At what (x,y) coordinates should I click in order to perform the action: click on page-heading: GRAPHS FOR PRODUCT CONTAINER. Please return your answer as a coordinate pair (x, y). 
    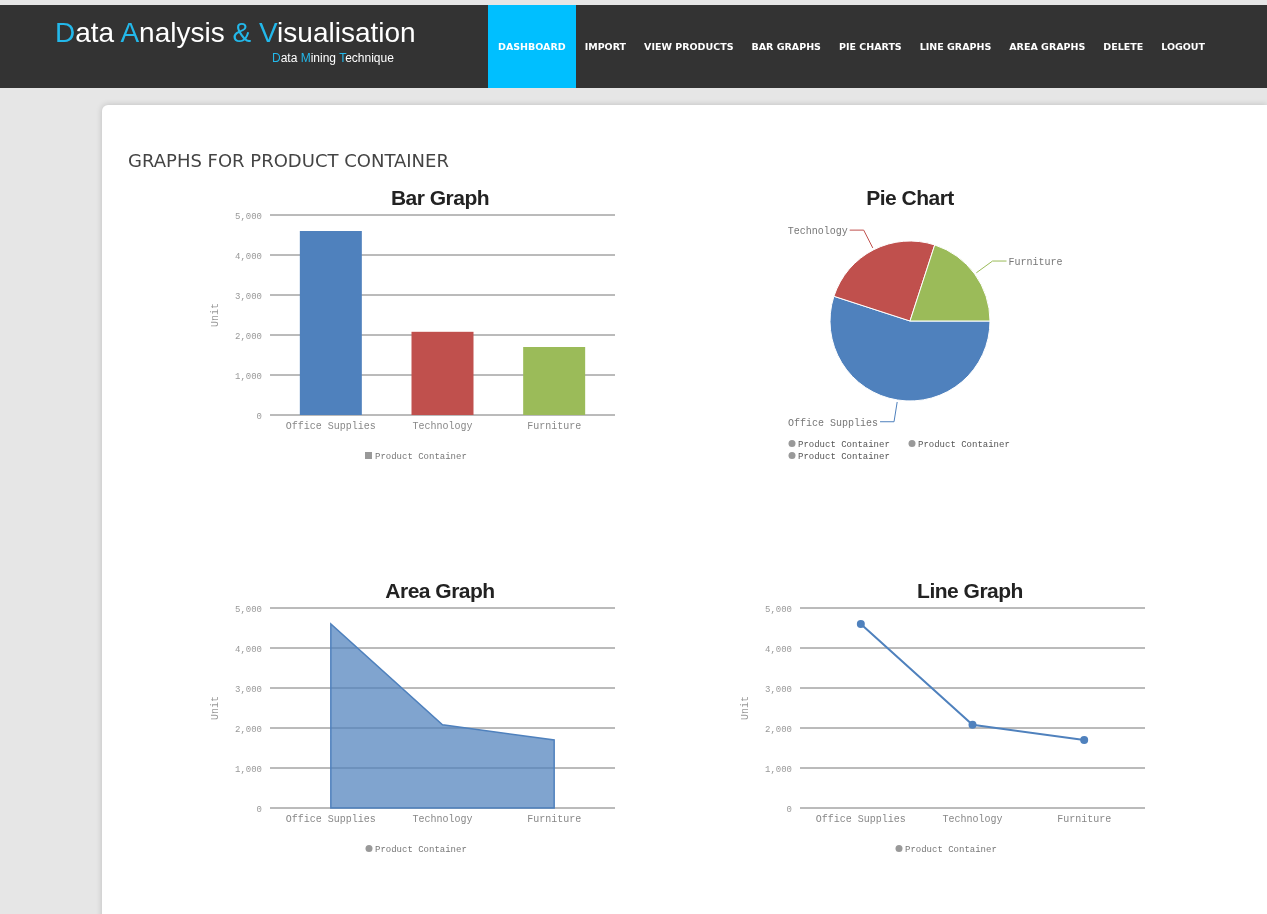
    Looking at the image, I should click on (289, 160).